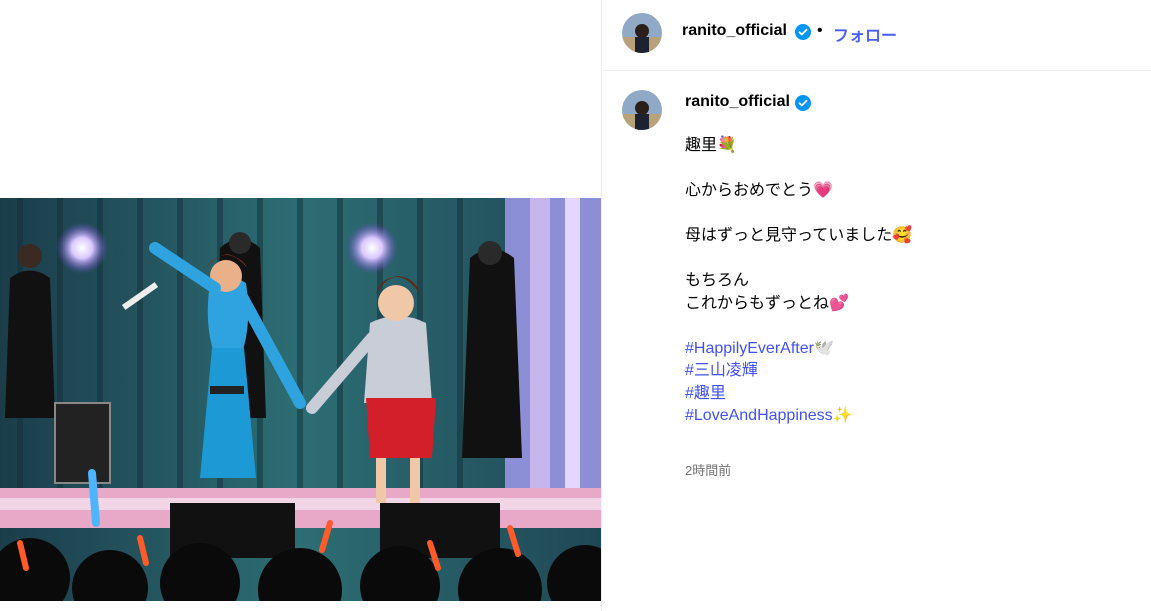 The width and height of the screenshot is (1151, 611). Describe the element at coordinates (642, 33) in the screenshot. I see `avatar` at that location.